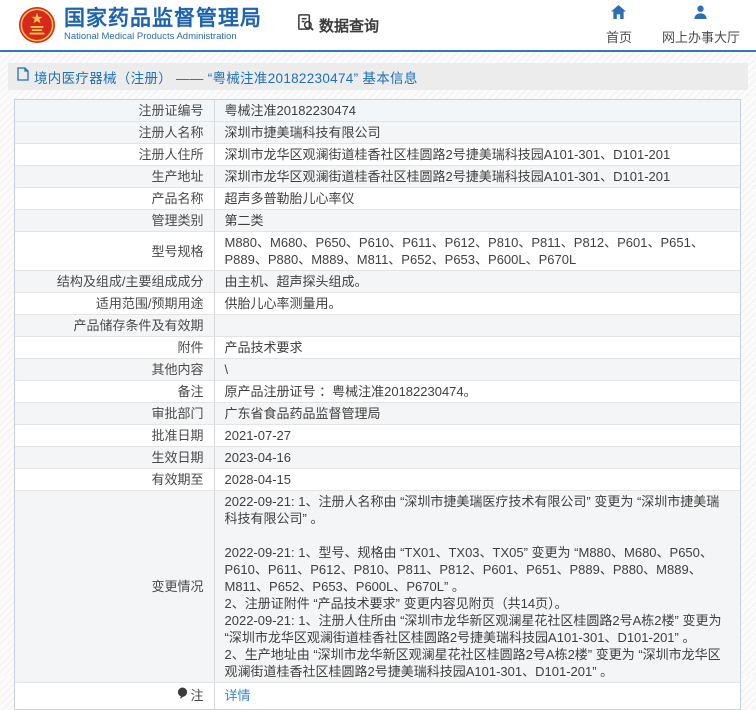 The width and height of the screenshot is (756, 710). What do you see at coordinates (197, 696) in the screenshot?
I see `note-label-text: 注` at bounding box center [197, 696].